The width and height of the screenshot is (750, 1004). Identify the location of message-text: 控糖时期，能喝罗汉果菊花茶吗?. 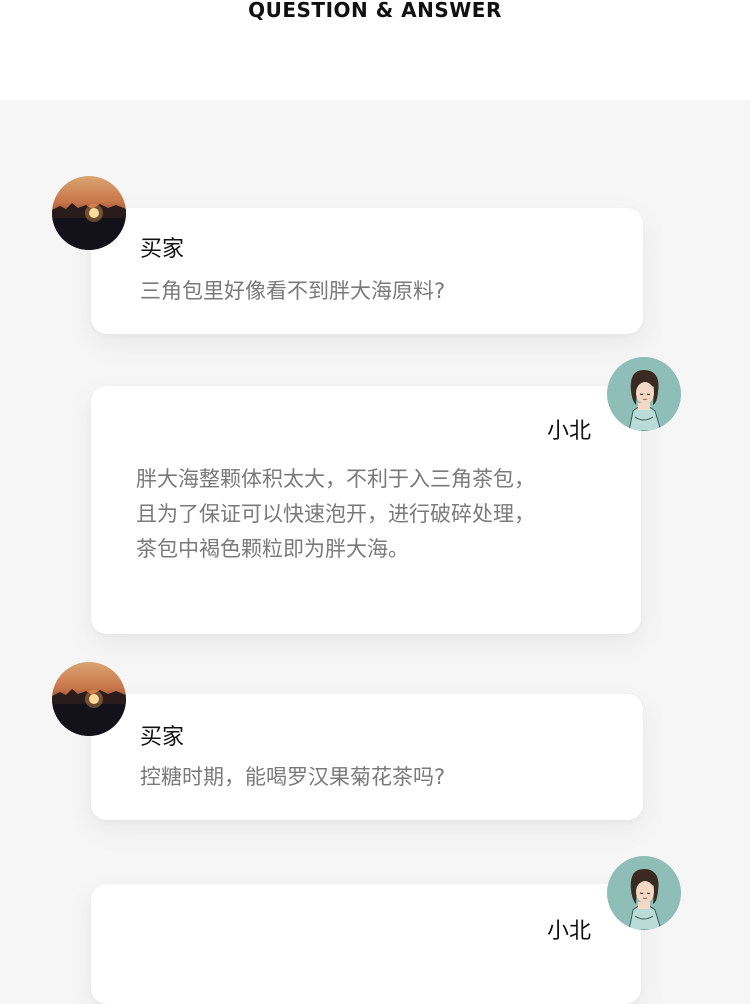
(293, 777).